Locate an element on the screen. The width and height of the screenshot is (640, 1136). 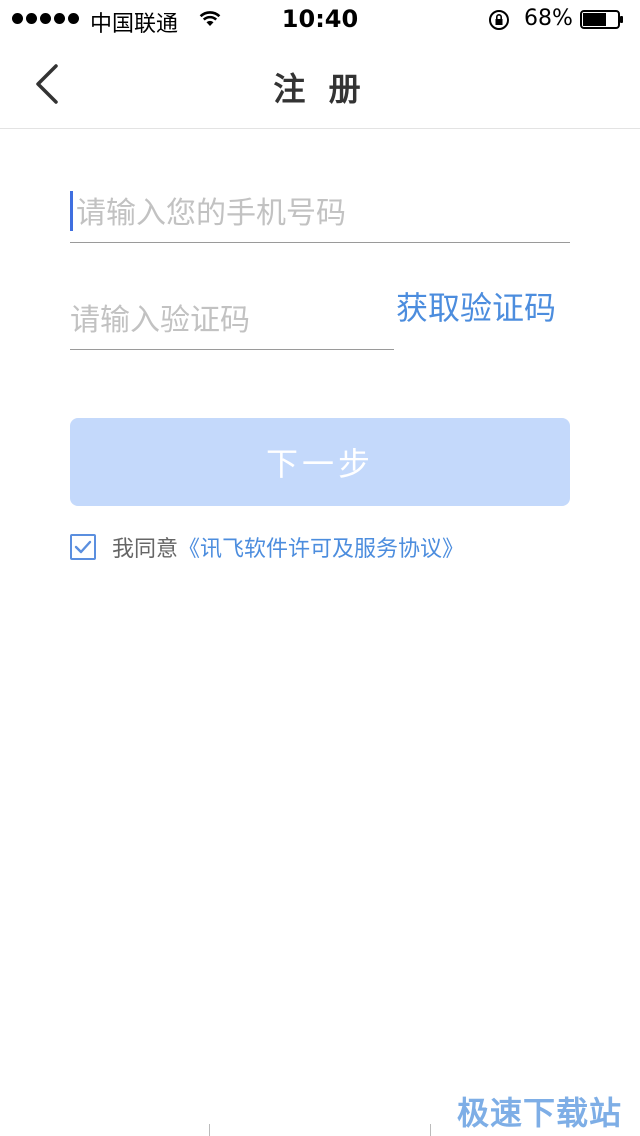
checkmark-icon is located at coordinates (83, 547).